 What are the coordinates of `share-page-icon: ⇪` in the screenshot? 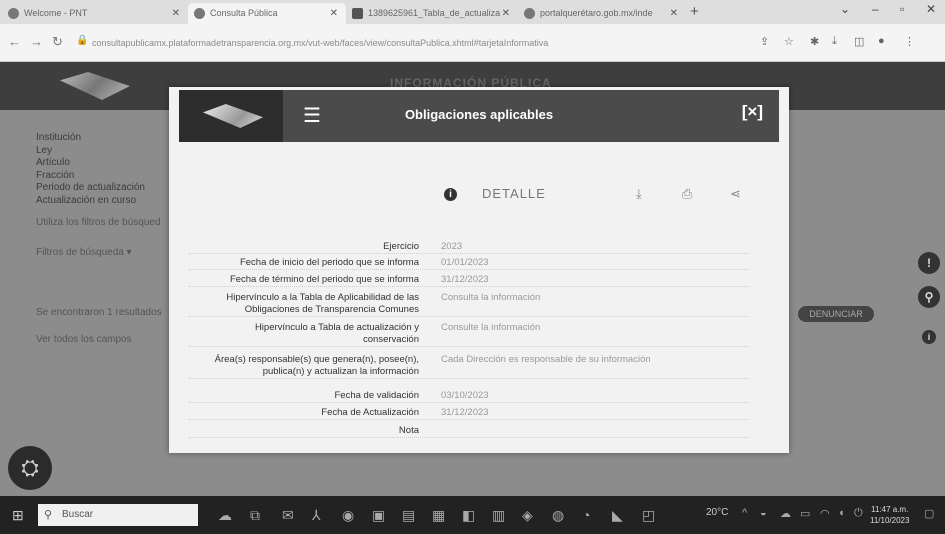 It's located at (764, 41).